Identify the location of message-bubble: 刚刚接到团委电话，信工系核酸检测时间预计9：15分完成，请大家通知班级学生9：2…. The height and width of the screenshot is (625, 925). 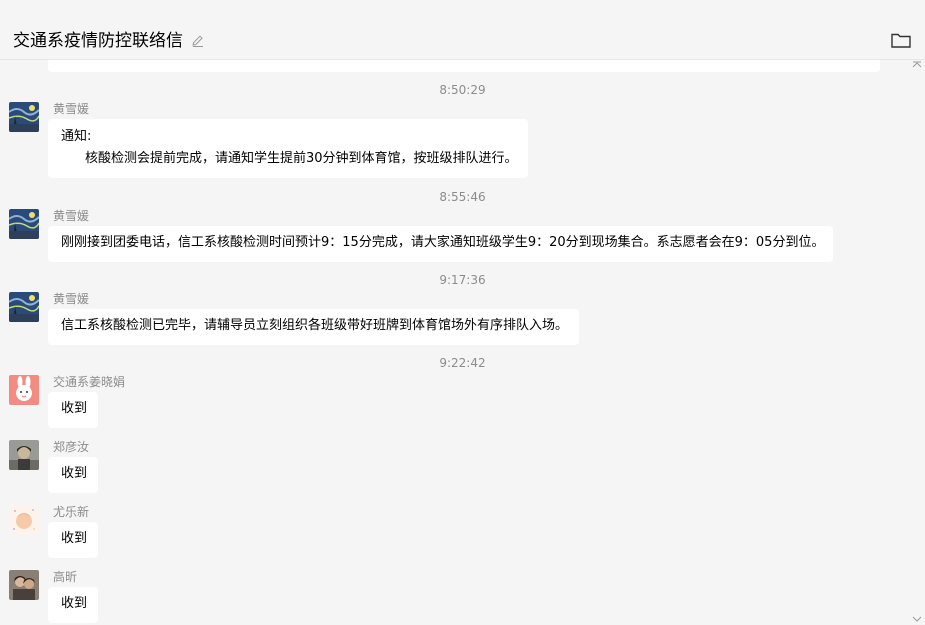
(440, 244).